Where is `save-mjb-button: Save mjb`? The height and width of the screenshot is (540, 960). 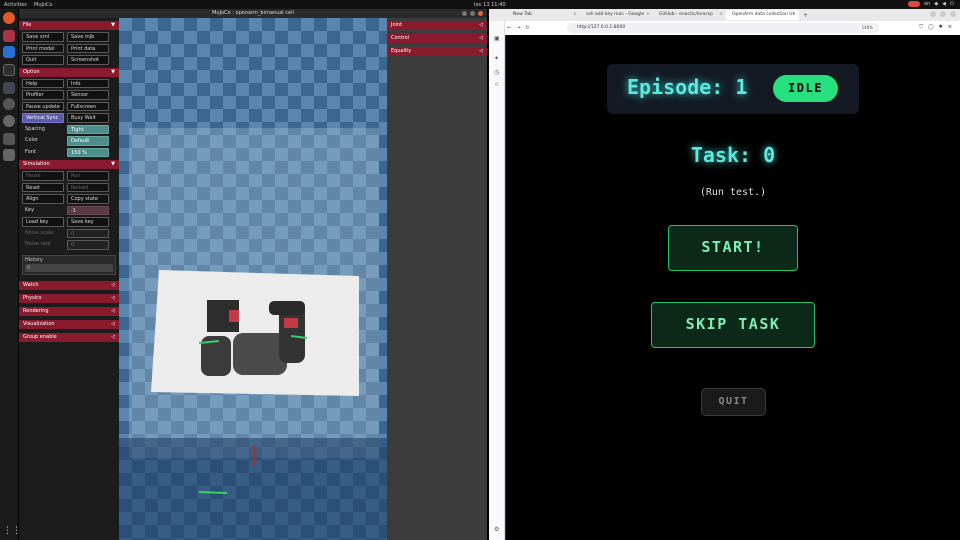
save-mjb-button: Save mjb is located at coordinates (88, 37).